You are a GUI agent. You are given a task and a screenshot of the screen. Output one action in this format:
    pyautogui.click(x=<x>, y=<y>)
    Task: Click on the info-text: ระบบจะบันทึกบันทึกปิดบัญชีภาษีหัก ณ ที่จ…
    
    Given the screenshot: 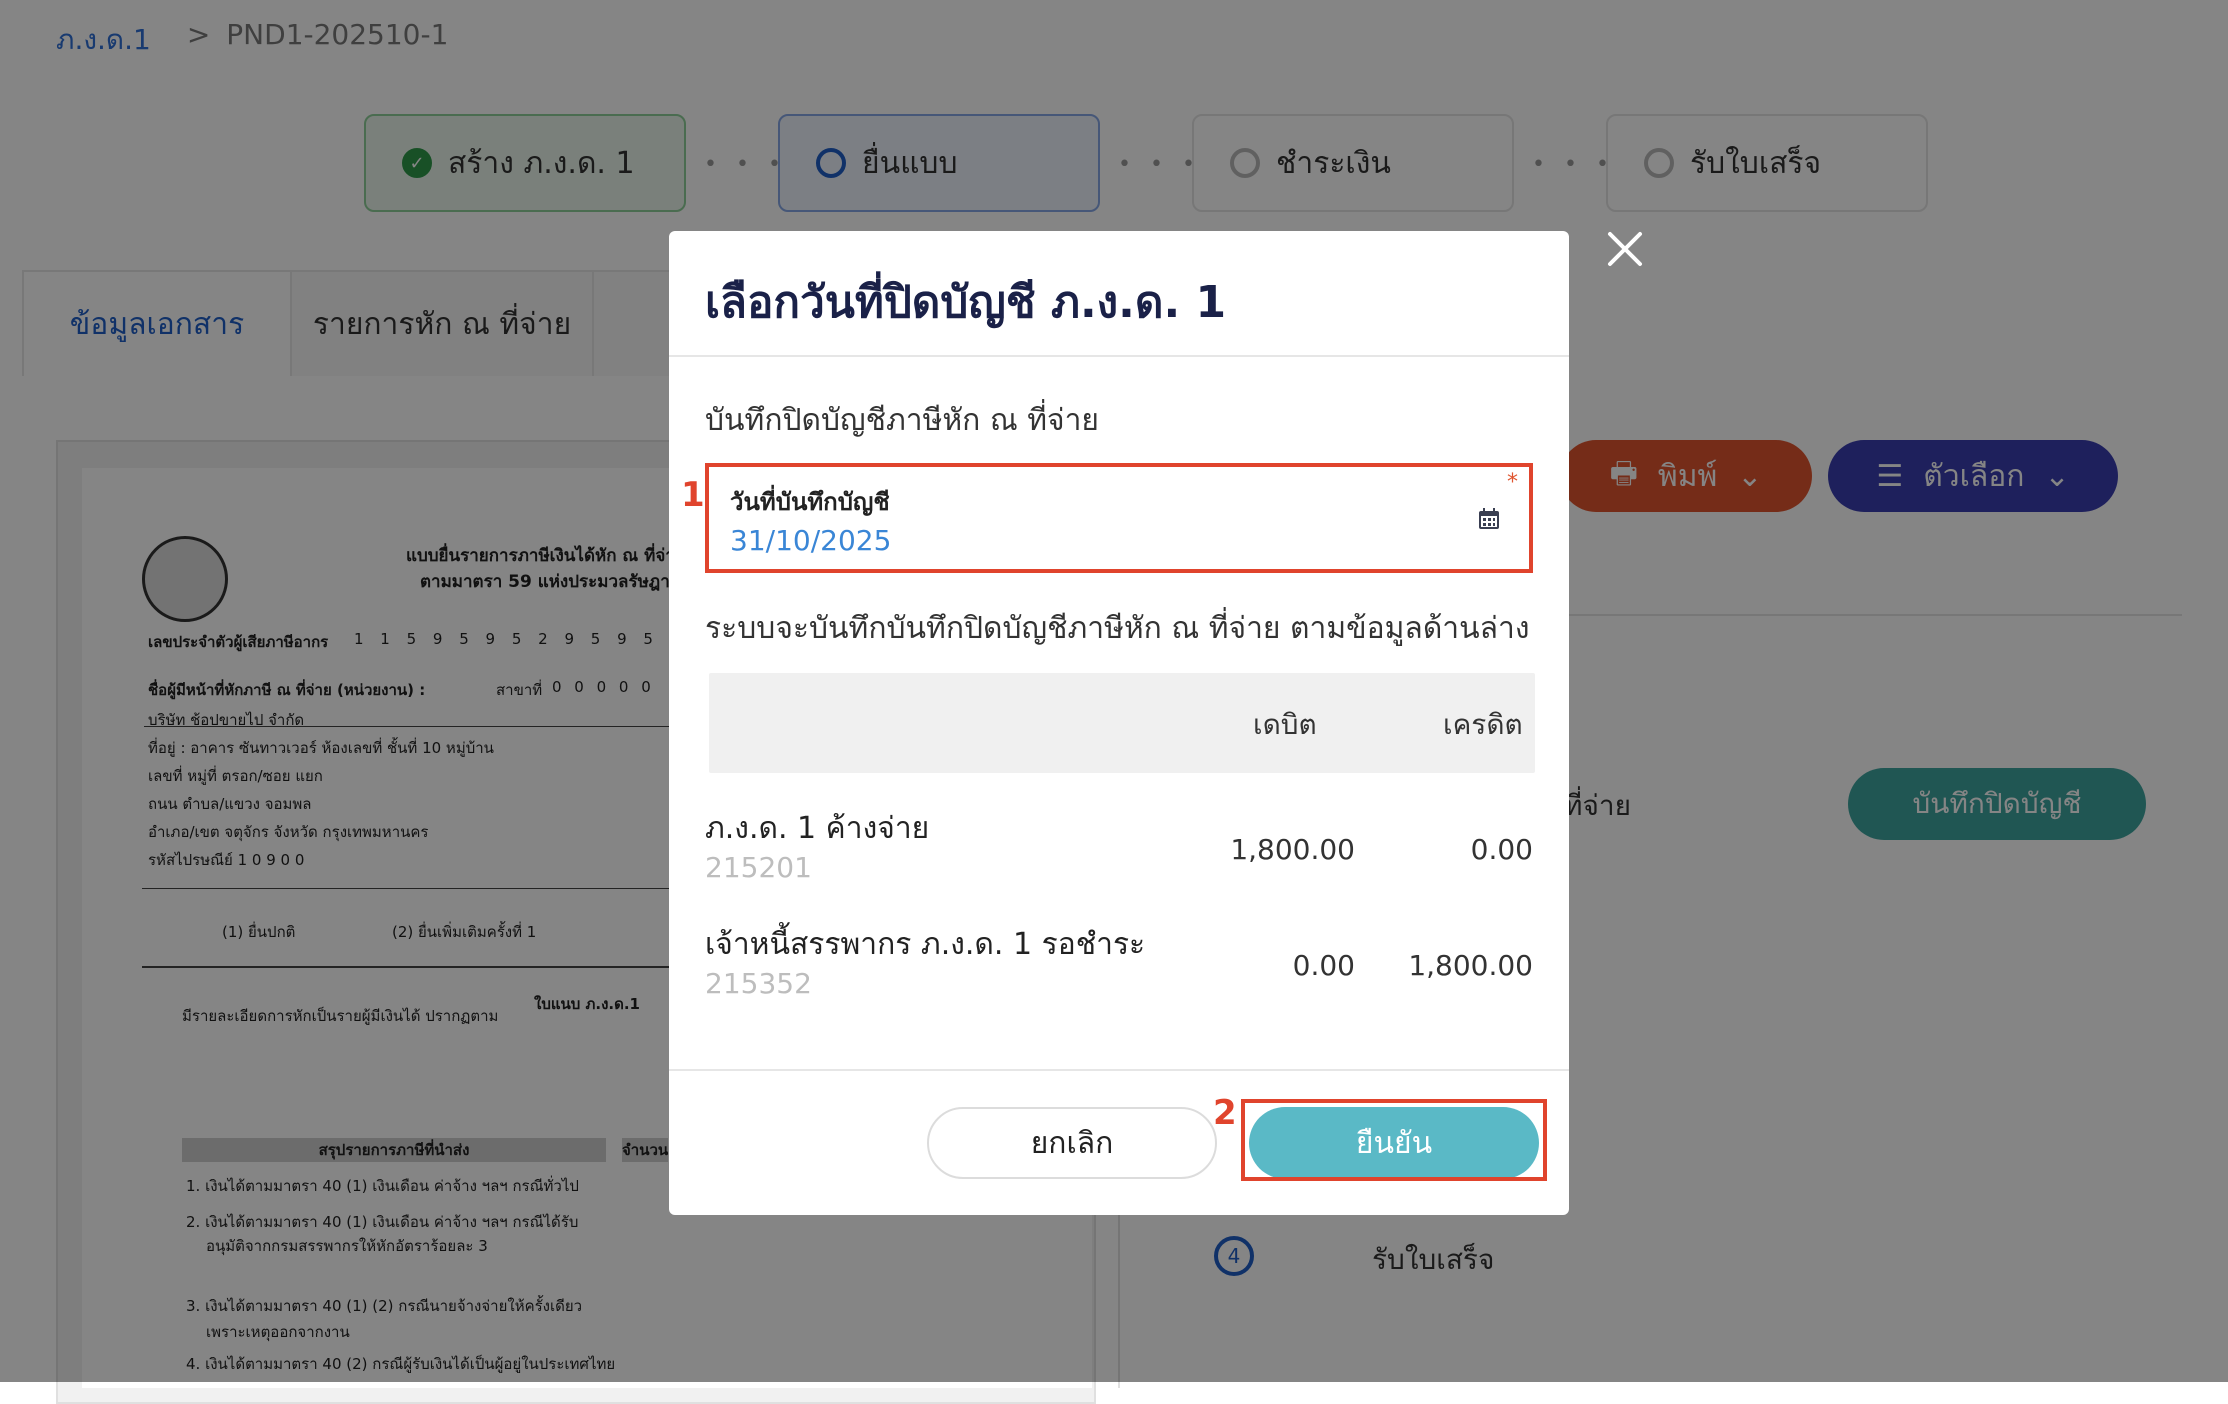 What is the action you would take?
    pyautogui.click(x=1117, y=628)
    